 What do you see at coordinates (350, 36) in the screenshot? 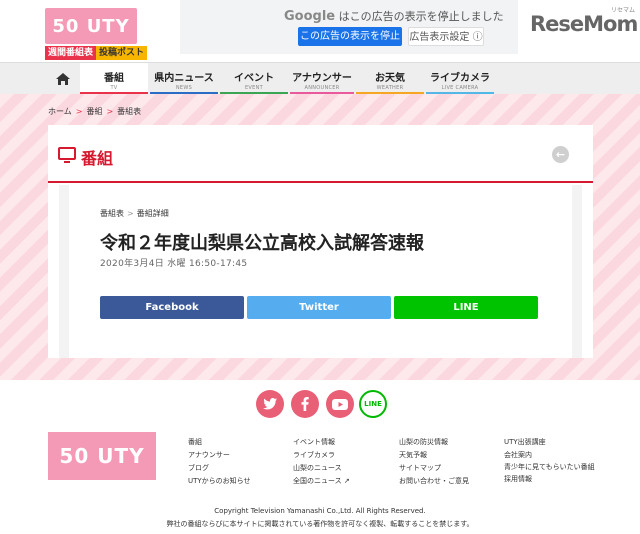
I see `stop-ad-button: この広告の表示を停止` at bounding box center [350, 36].